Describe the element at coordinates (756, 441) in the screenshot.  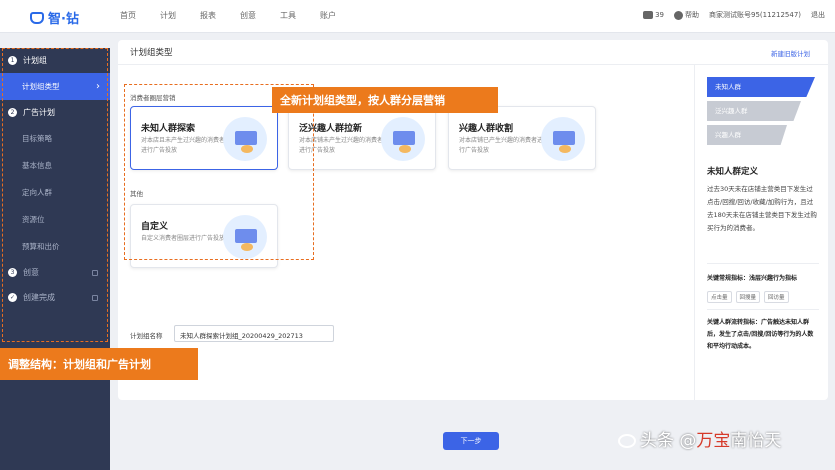
I see `watermark-suffix: 南怡天` at that location.